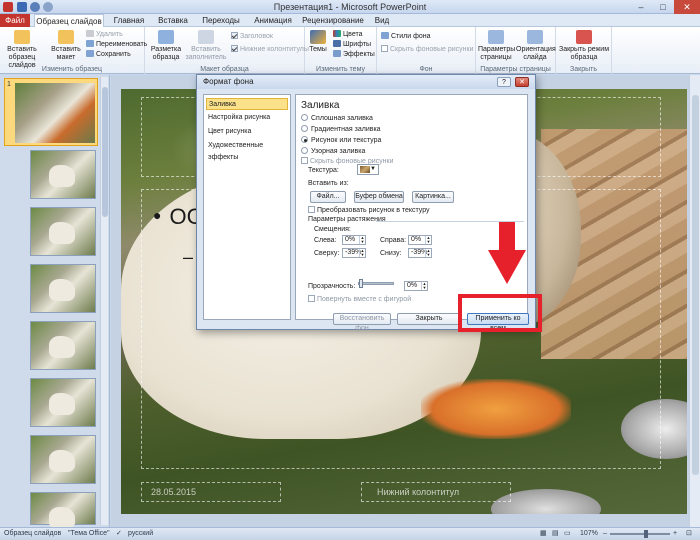 The image size is (700, 540). What do you see at coordinates (247, 118) in the screenshot?
I see `nav-item-picture-corrections: Настройка рисунка` at bounding box center [247, 118].